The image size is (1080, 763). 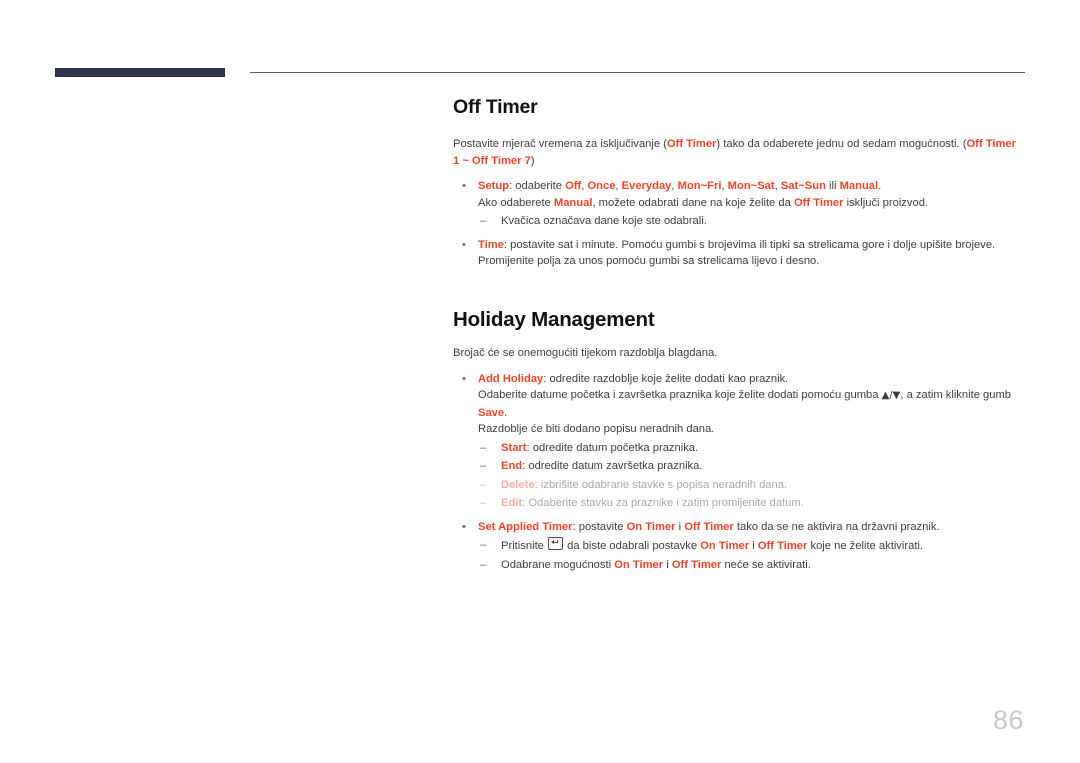 I want to click on up-down-arrow-icon: ▲/▼, so click(x=891, y=396).